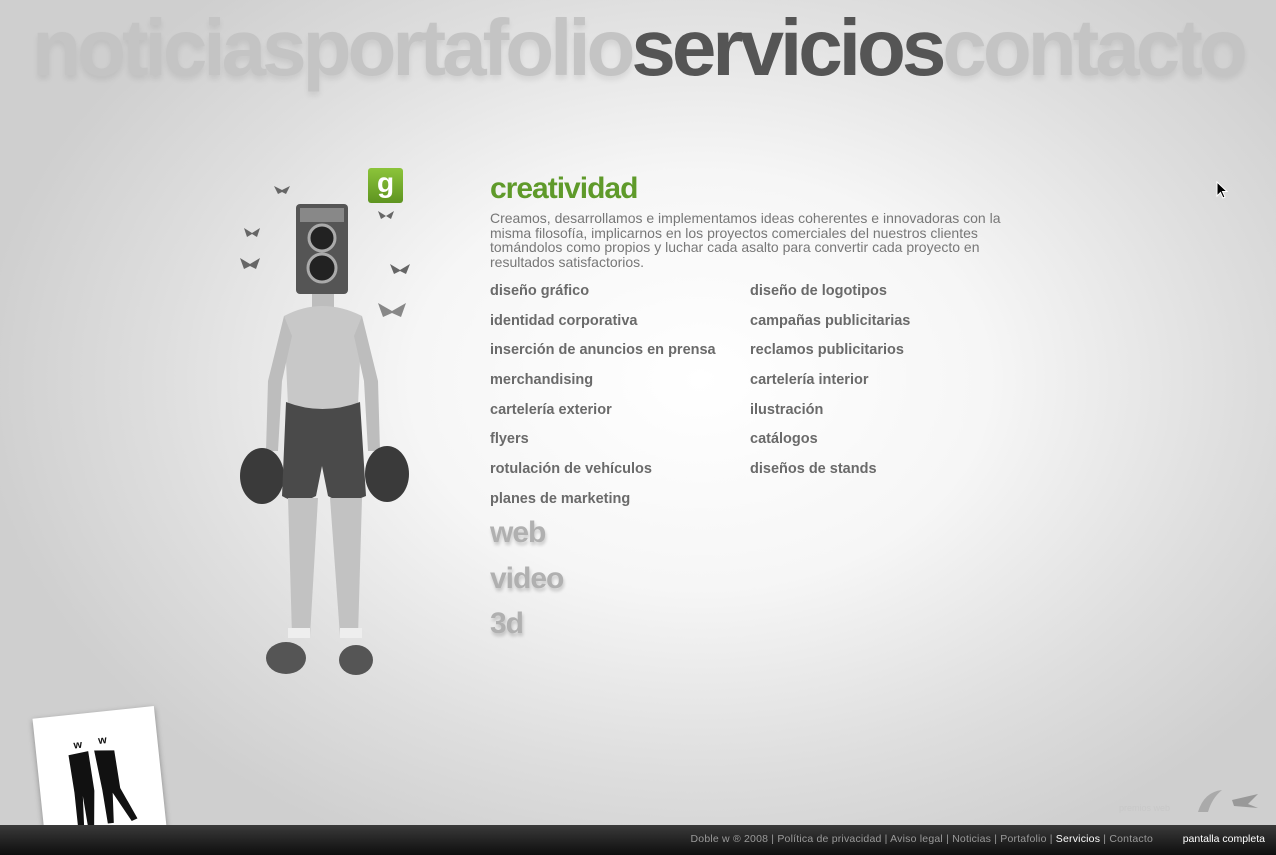 This screenshot has height=855, width=1276. I want to click on service-link: flyers, so click(620, 446).